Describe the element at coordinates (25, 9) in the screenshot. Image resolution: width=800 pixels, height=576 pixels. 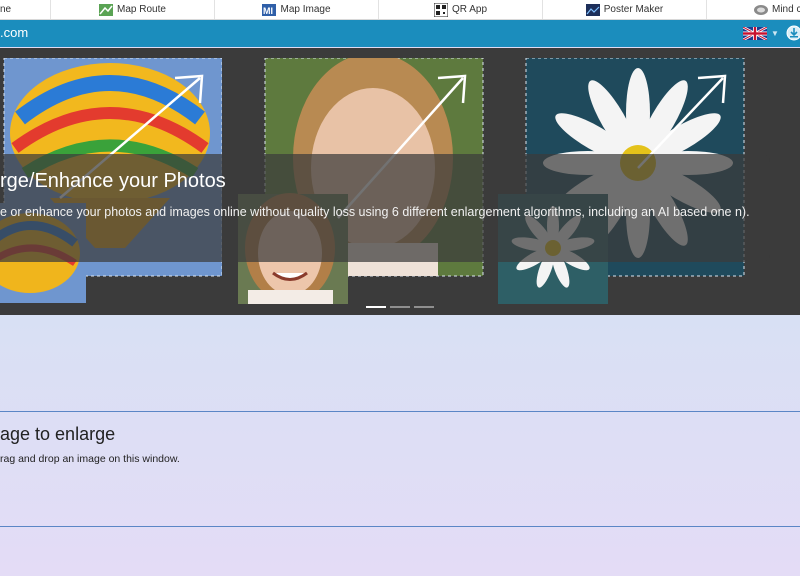
I see `topbar-item-partial: ne` at that location.